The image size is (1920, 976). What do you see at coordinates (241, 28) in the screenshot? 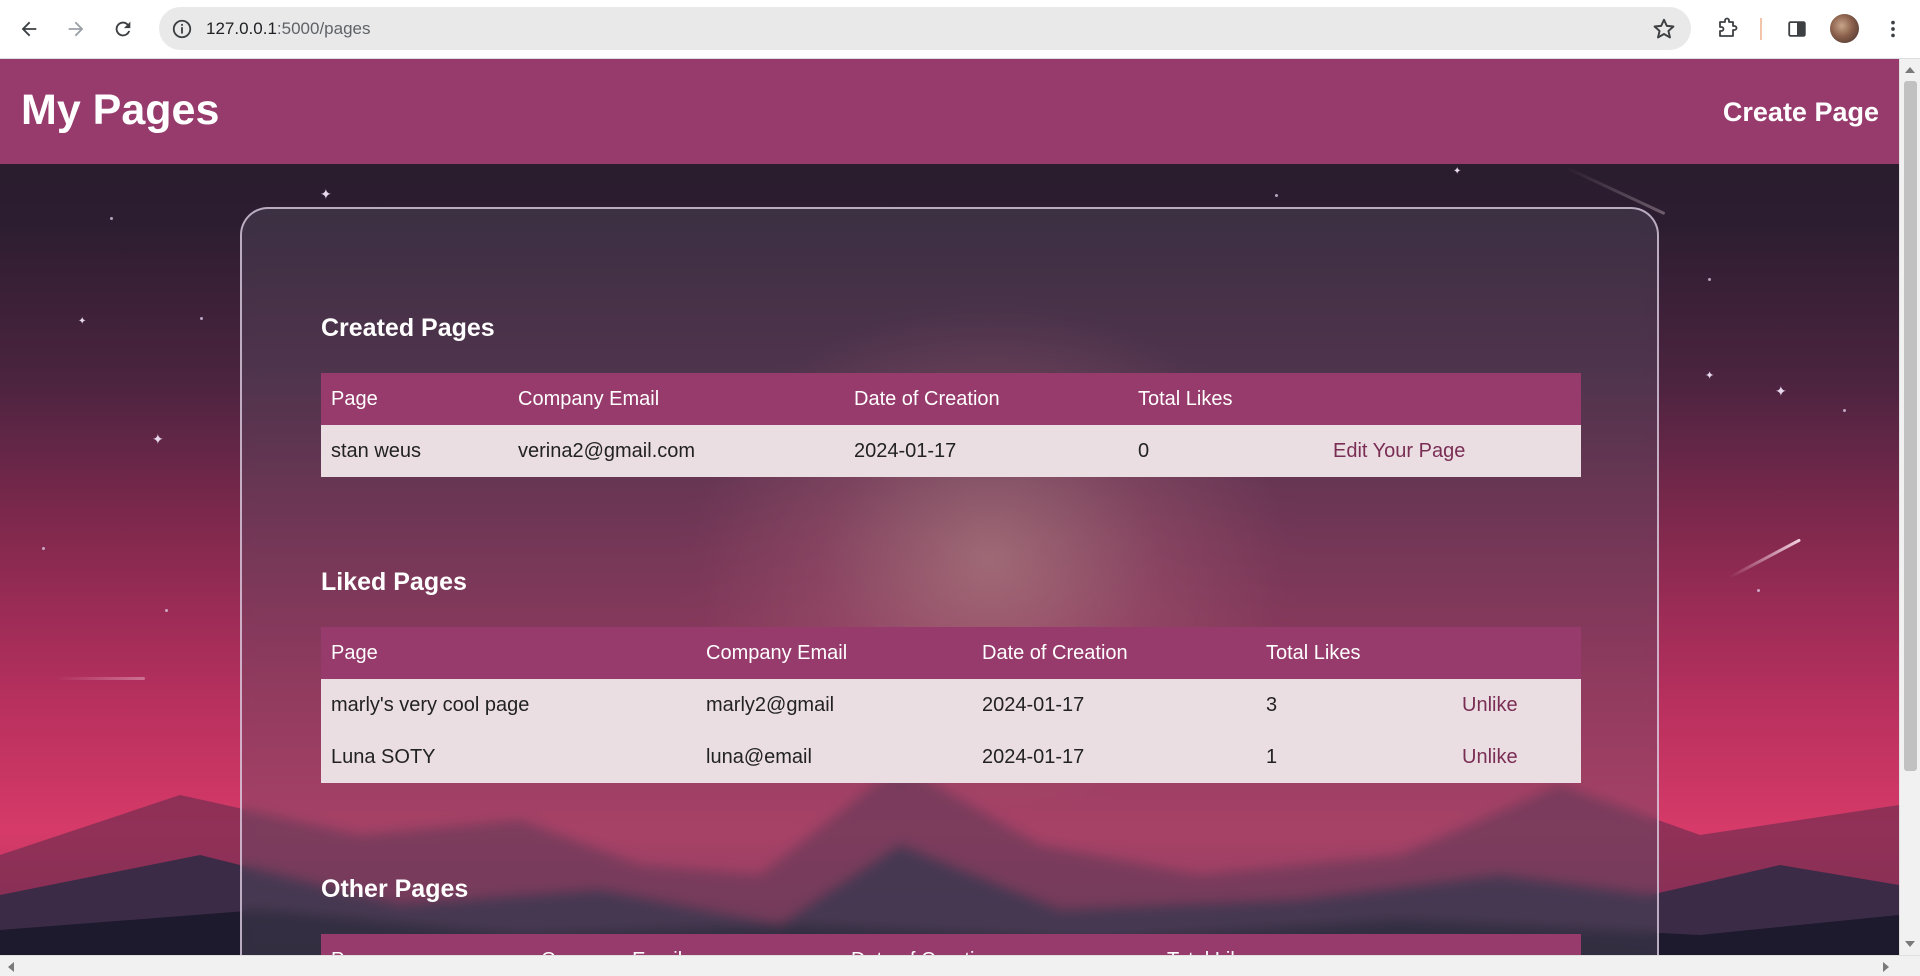
I see `url-host: 127.0.0.1` at bounding box center [241, 28].